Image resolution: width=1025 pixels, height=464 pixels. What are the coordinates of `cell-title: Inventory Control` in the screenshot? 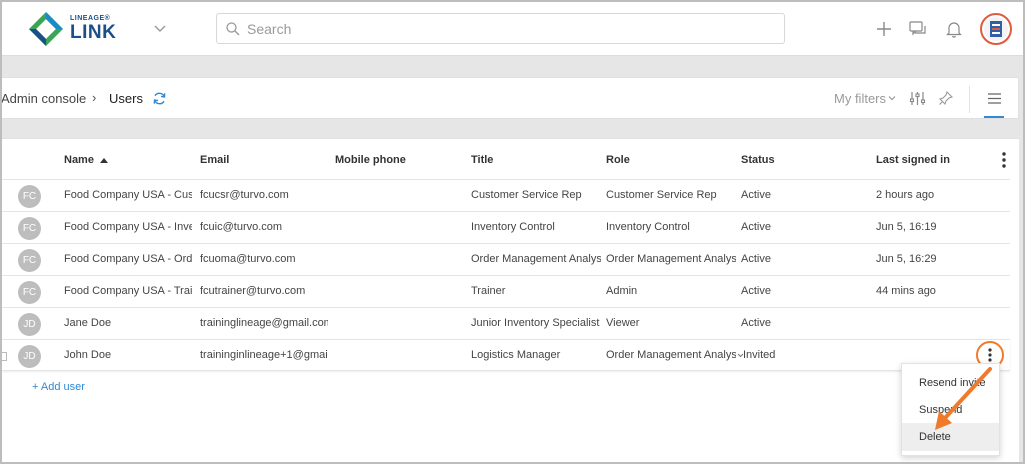 It's located at (513, 227).